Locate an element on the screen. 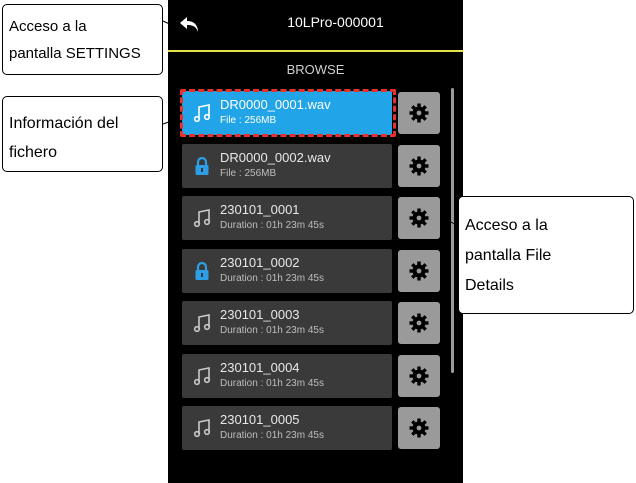 This screenshot has height=483, width=636. callout-file-info-line1: Información del is located at coordinates (64, 123).